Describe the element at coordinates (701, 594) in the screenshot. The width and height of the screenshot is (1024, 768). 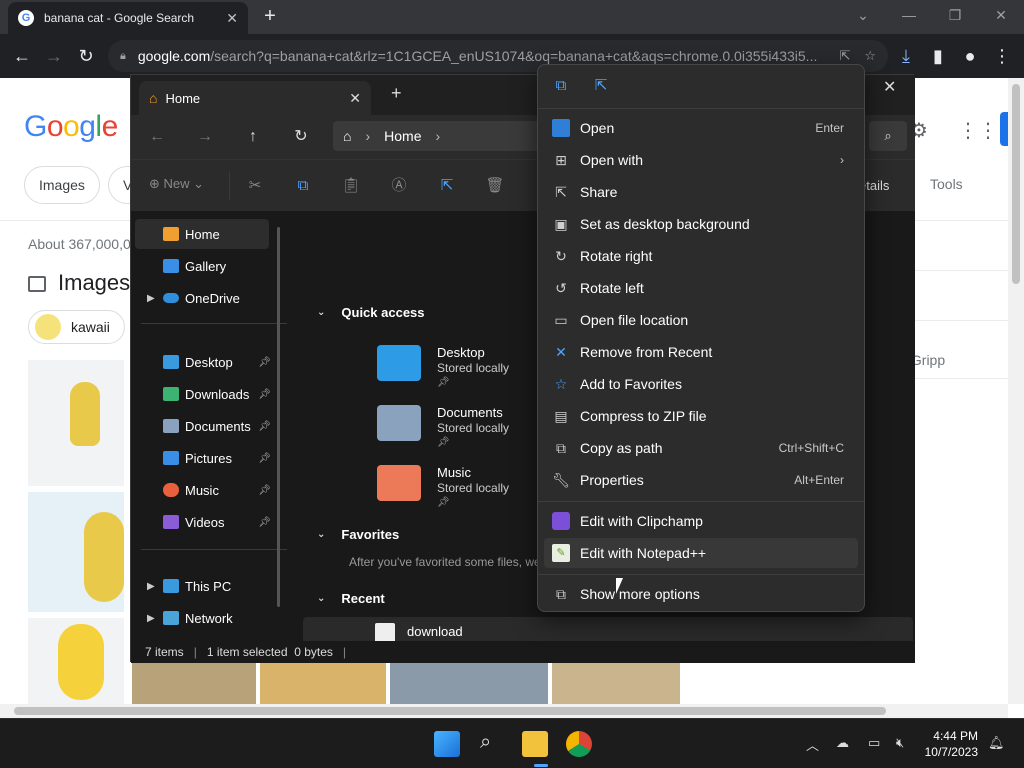
I see `menu-item-show-more-options: ⧉ Show more options` at that location.